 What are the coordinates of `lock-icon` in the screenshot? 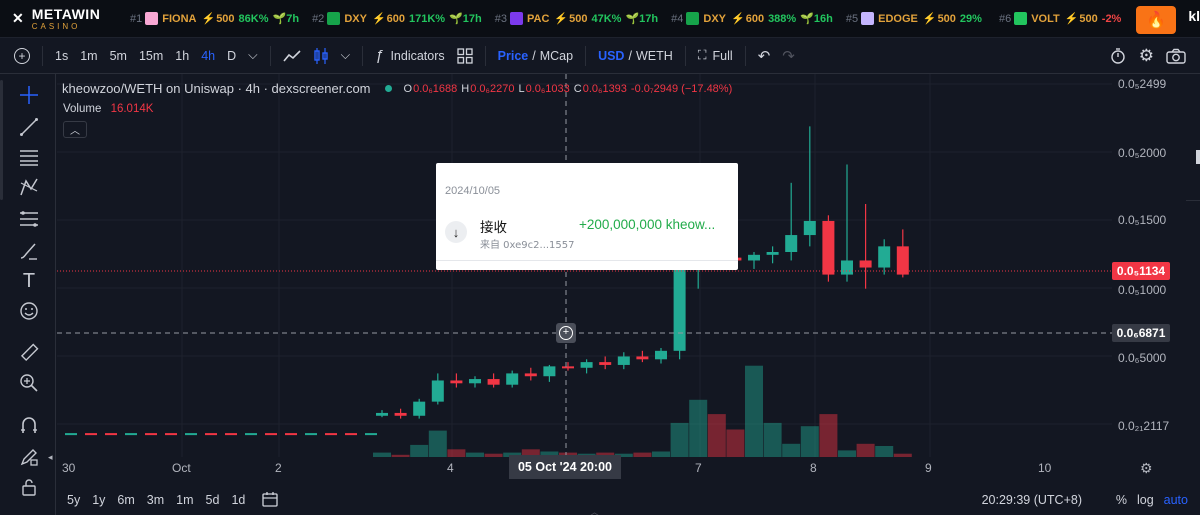 It's located at (29, 487).